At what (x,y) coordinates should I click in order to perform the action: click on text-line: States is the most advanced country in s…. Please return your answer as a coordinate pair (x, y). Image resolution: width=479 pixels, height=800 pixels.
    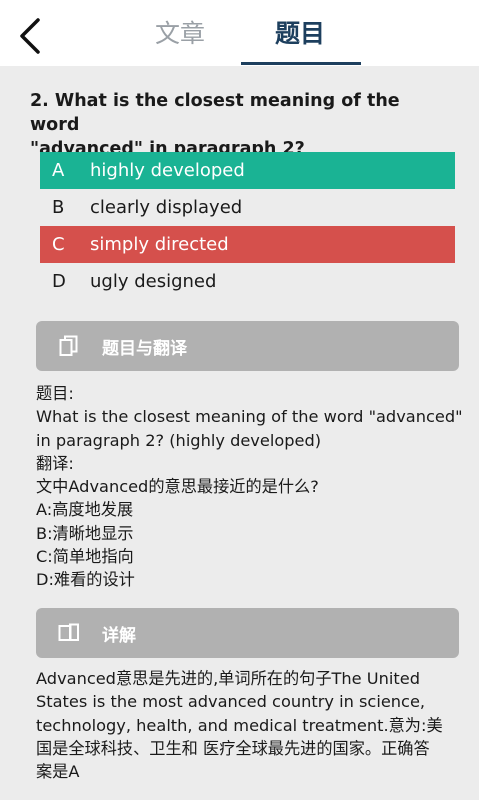
    Looking at the image, I should click on (231, 702).